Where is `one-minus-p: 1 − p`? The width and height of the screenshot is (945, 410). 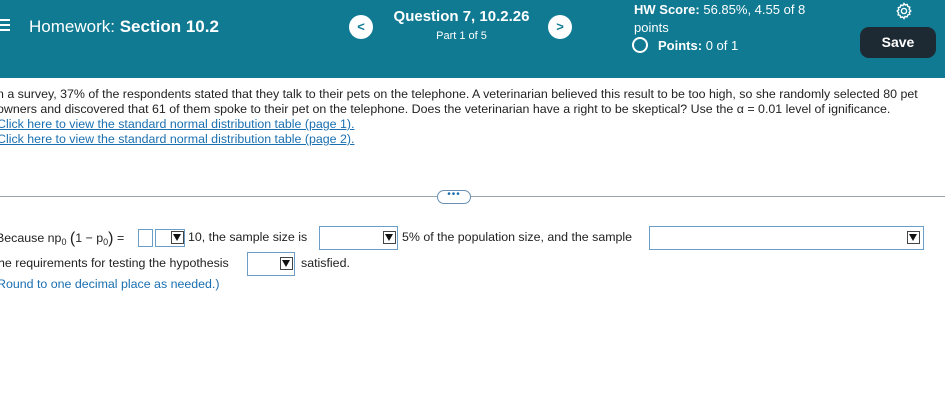
one-minus-p: 1 − p is located at coordinates (89, 238).